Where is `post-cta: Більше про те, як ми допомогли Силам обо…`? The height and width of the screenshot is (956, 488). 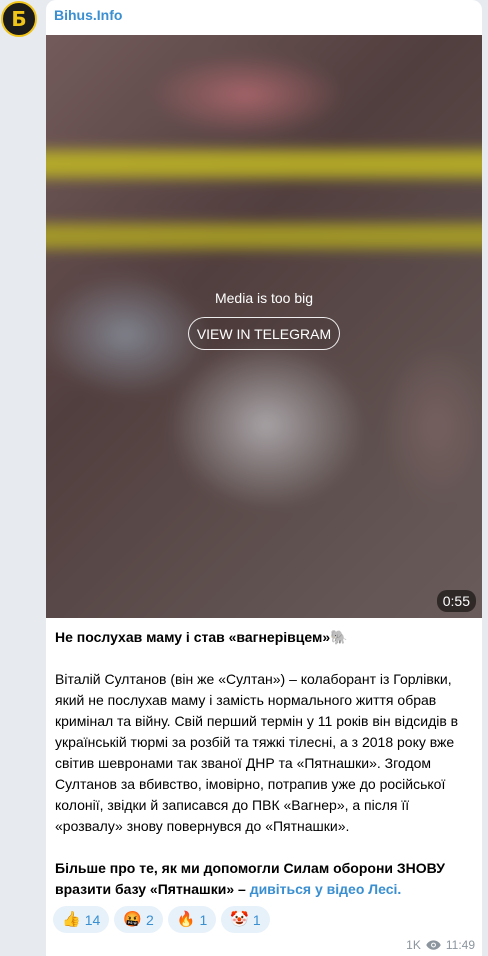
post-cta: Більше про те, як ми допомогли Силам обо… is located at coordinates (263, 879).